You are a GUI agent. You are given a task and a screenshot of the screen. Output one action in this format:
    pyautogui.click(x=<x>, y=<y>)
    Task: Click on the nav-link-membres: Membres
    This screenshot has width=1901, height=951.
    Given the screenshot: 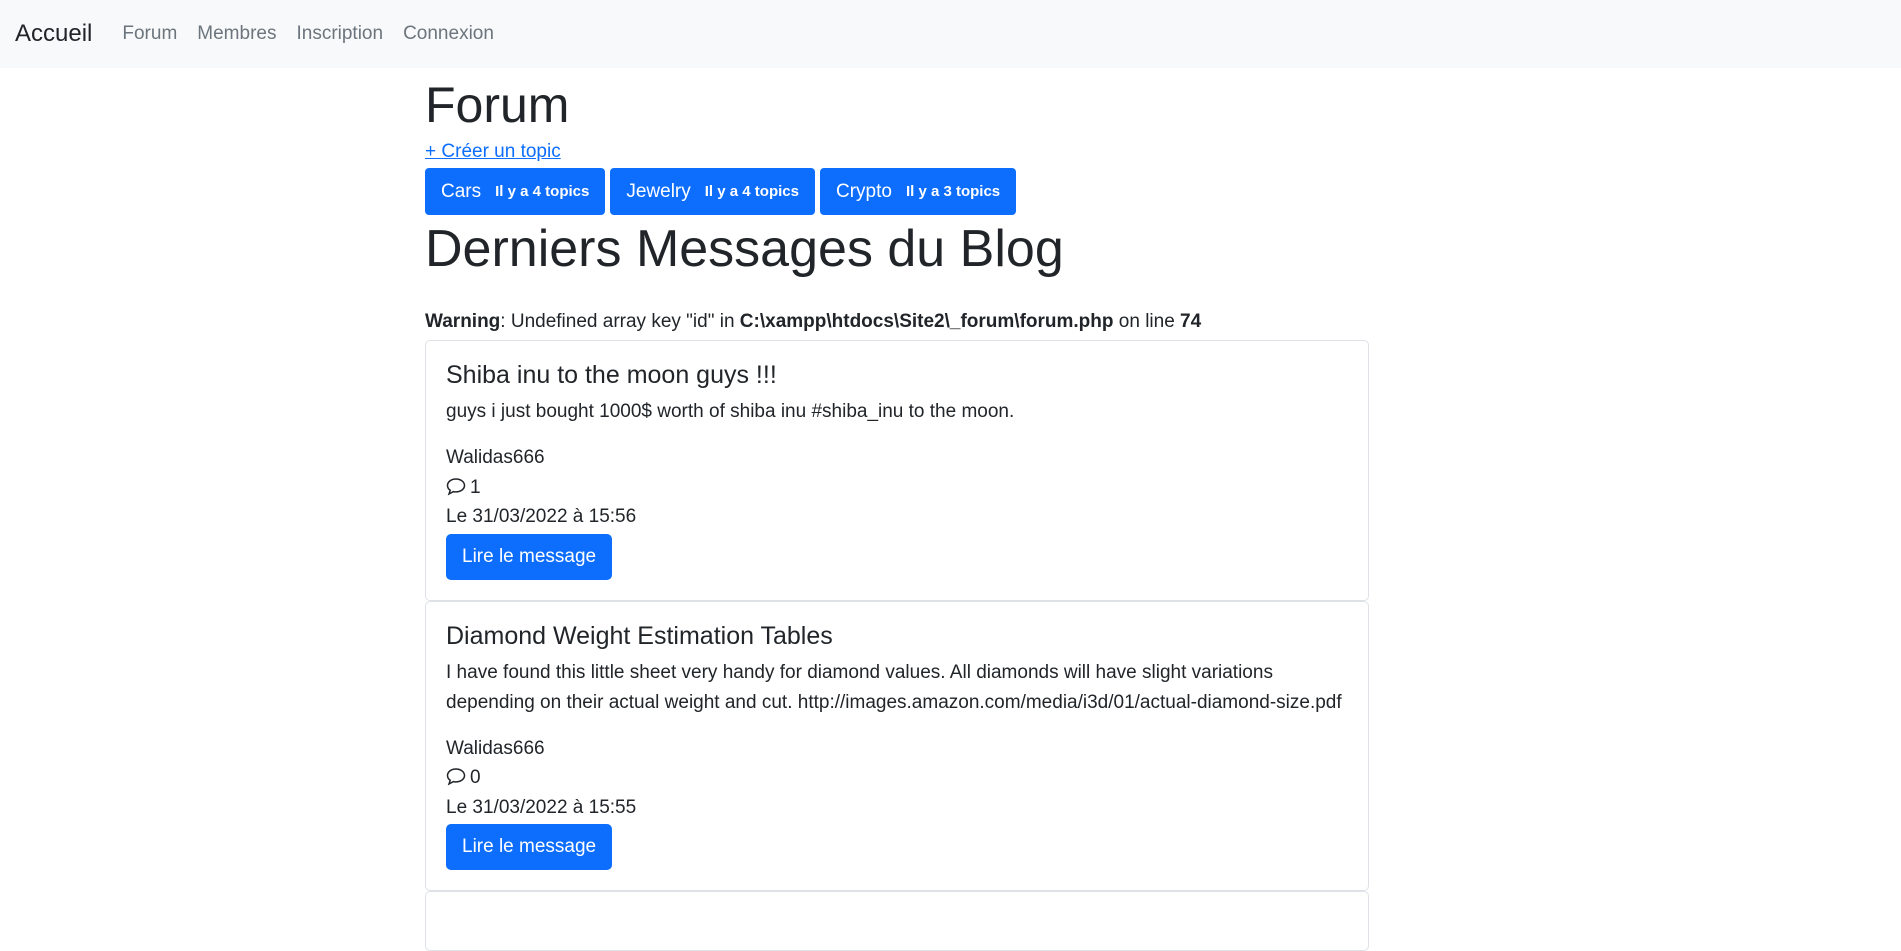 What is the action you would take?
    pyautogui.click(x=236, y=34)
    